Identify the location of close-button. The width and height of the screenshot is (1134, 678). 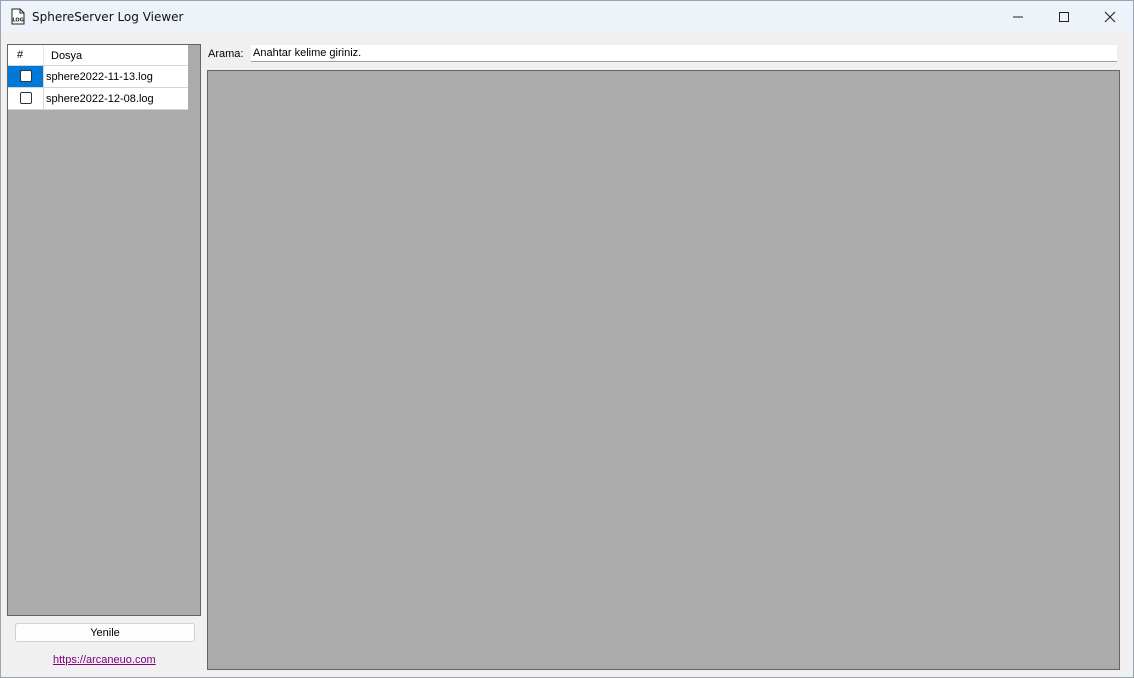
(1110, 16).